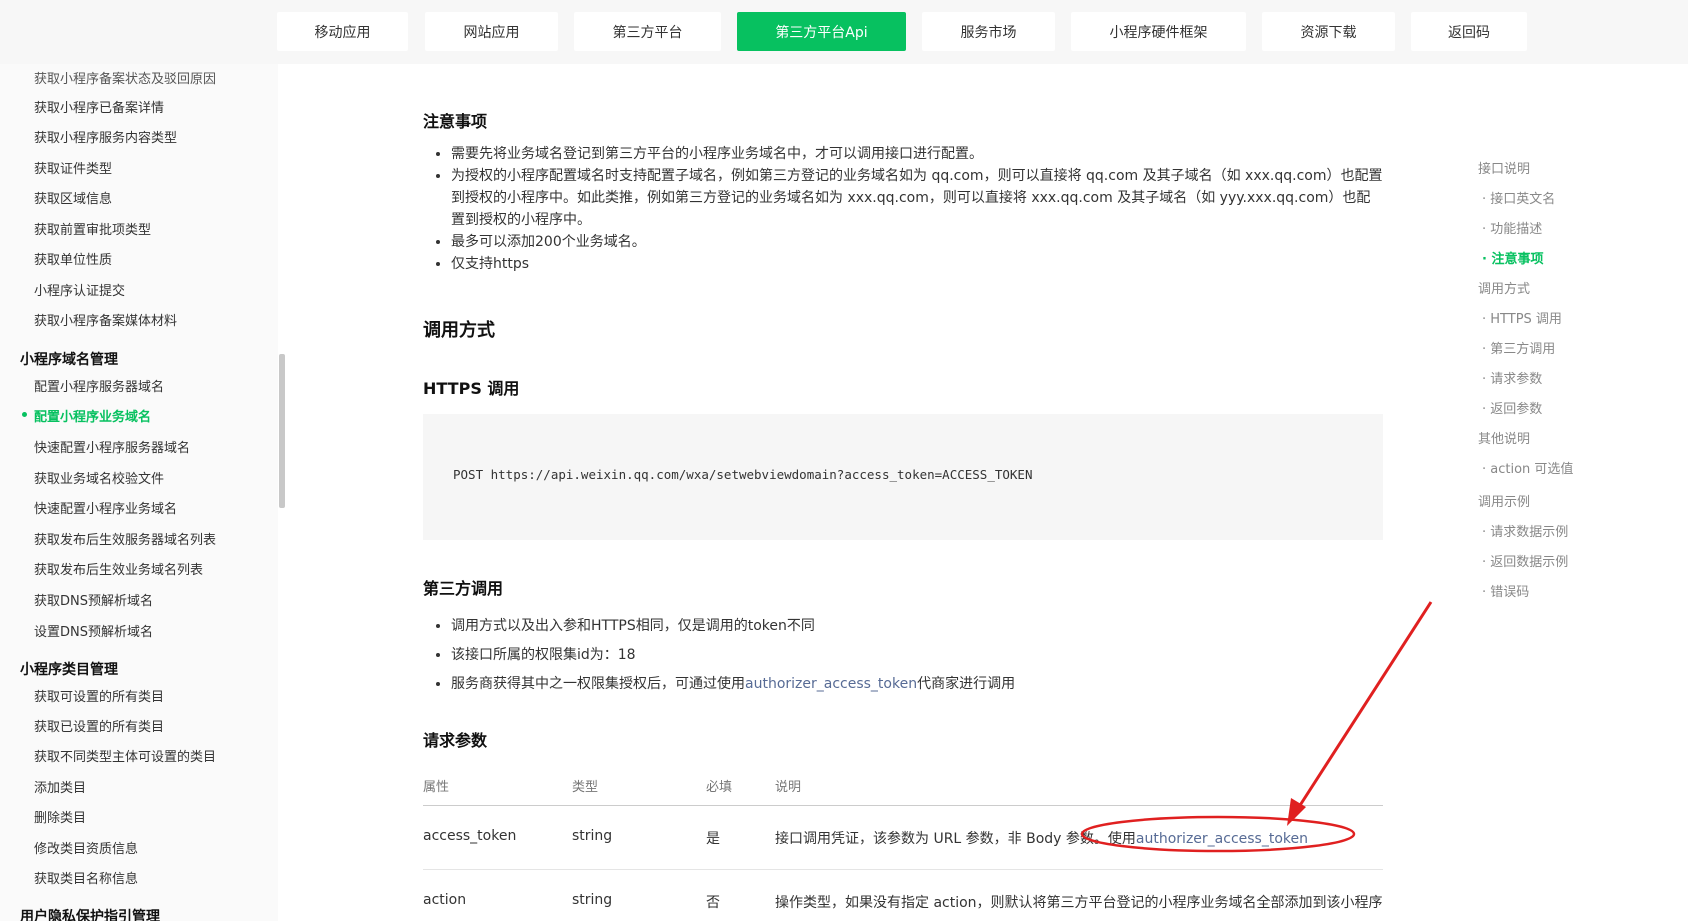 This screenshot has height=921, width=1688. I want to click on toc-item: · 第三方调用, so click(1518, 347).